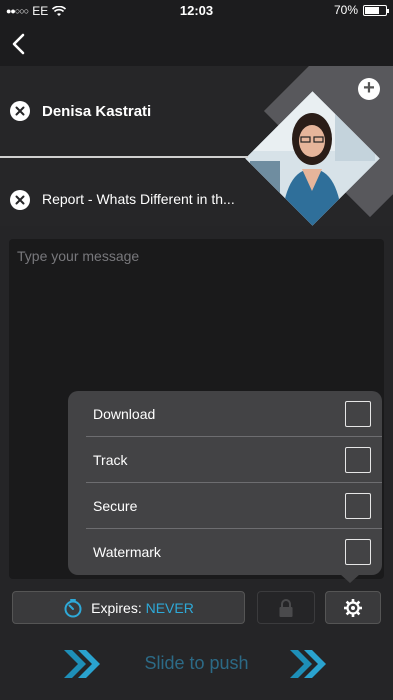 This screenshot has width=393, height=700. What do you see at coordinates (358, 460) in the screenshot?
I see `track-checkbox` at bounding box center [358, 460].